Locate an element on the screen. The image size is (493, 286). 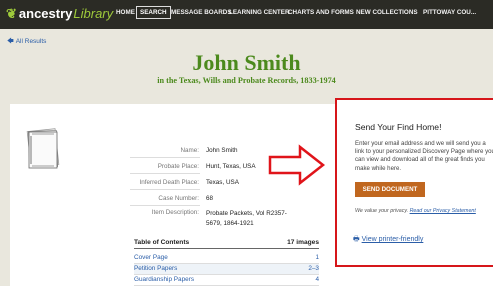
privacy-statement-link: Read our Privacy Statement is located at coordinates (443, 211).